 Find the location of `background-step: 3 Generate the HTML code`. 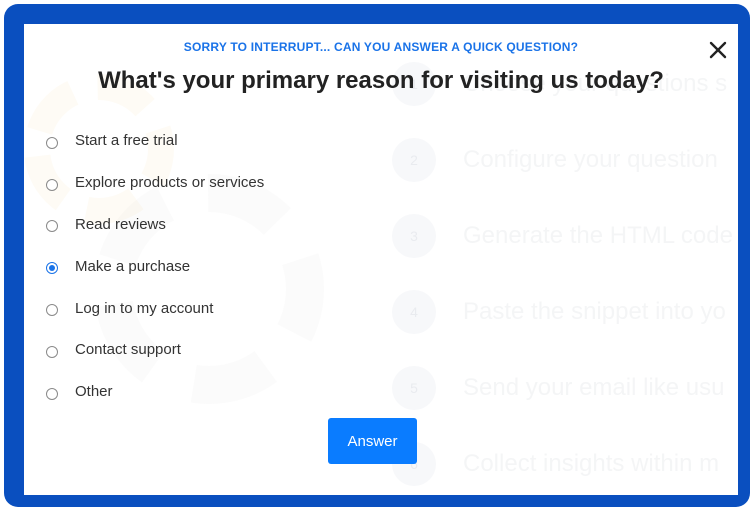

background-step: 3 Generate the HTML code is located at coordinates (562, 236).